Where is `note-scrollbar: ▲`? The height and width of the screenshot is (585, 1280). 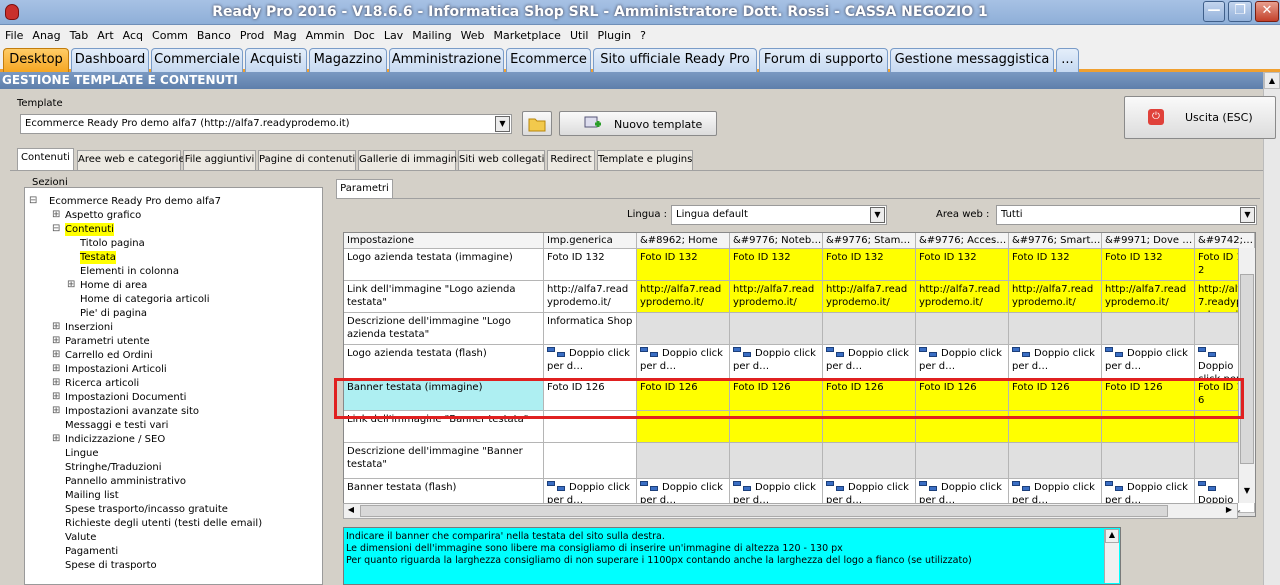 note-scrollbar: ▲ is located at coordinates (1111, 556).